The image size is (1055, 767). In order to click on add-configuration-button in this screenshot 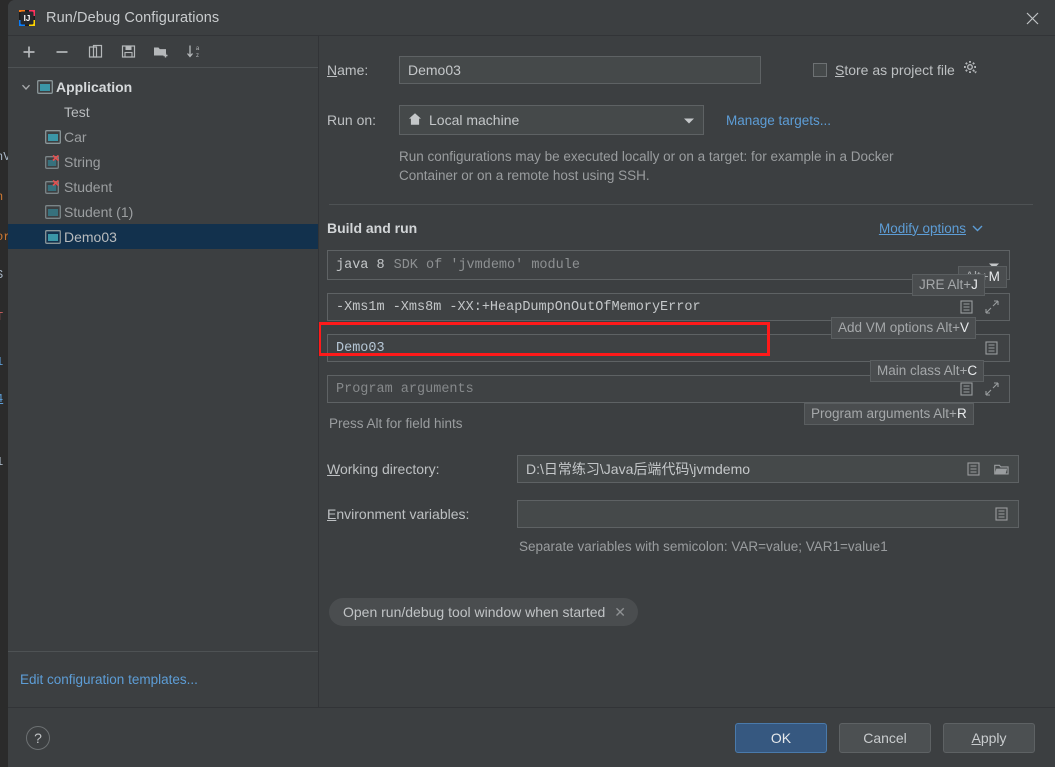, I will do `click(29, 52)`.